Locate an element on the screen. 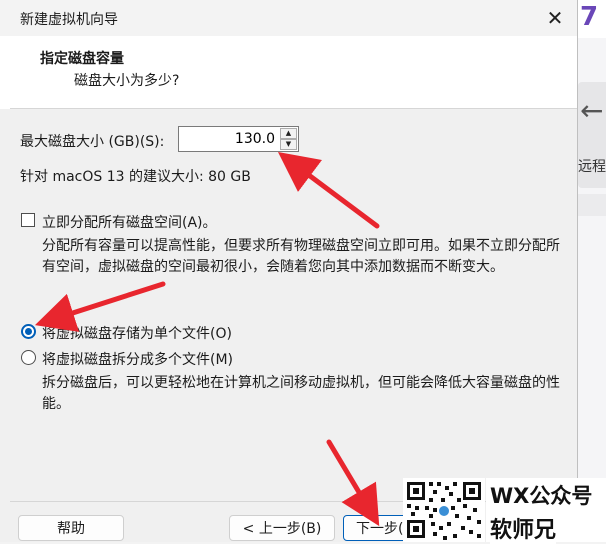 This screenshot has height=544, width=606. background-app-brand: 7 is located at coordinates (589, 17).